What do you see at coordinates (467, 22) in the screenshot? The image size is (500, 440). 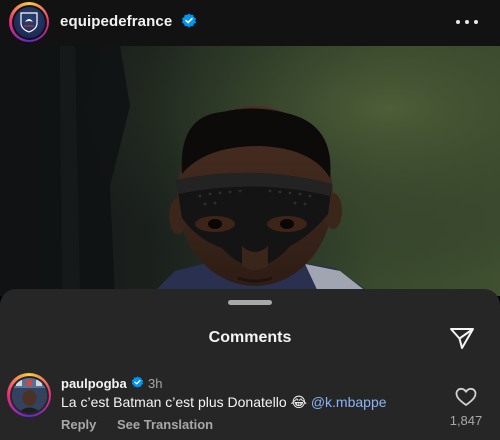 I see `more-options-icon` at bounding box center [467, 22].